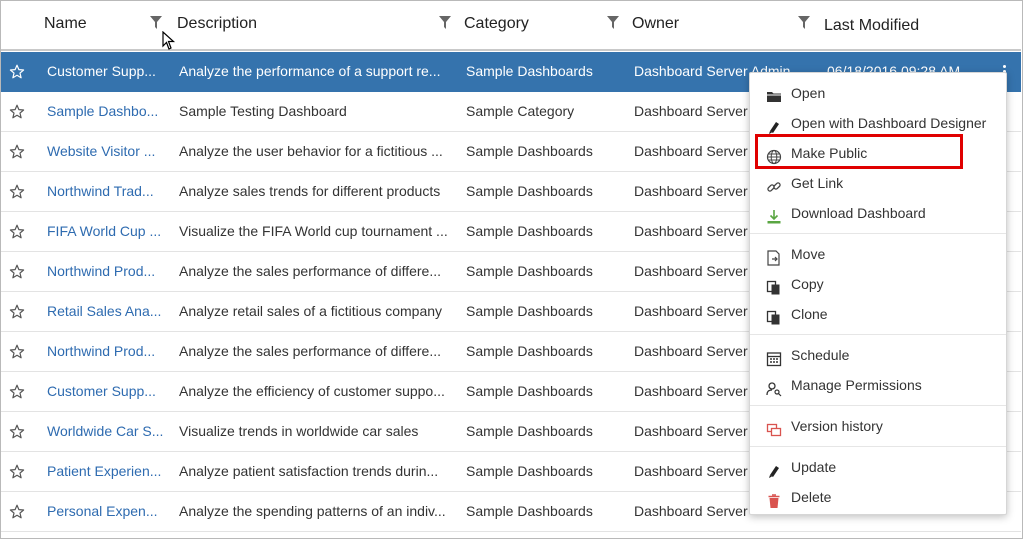  I want to click on menu-item-label: Clone, so click(809, 314).